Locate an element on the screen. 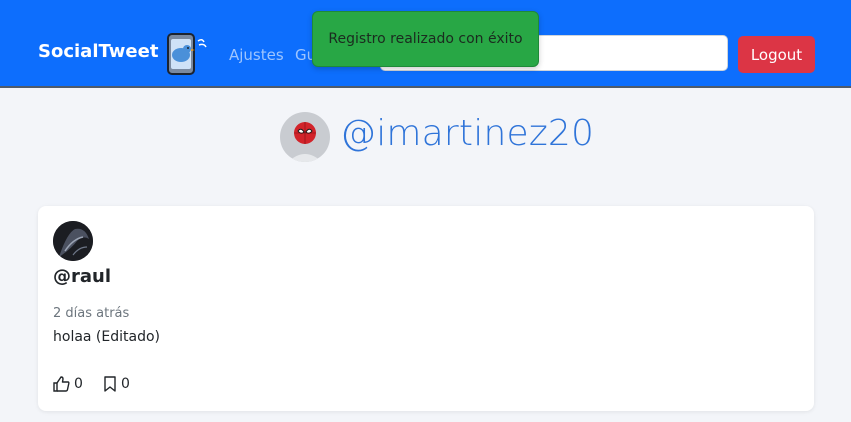  brand-name: SocialTweet is located at coordinates (98, 51).